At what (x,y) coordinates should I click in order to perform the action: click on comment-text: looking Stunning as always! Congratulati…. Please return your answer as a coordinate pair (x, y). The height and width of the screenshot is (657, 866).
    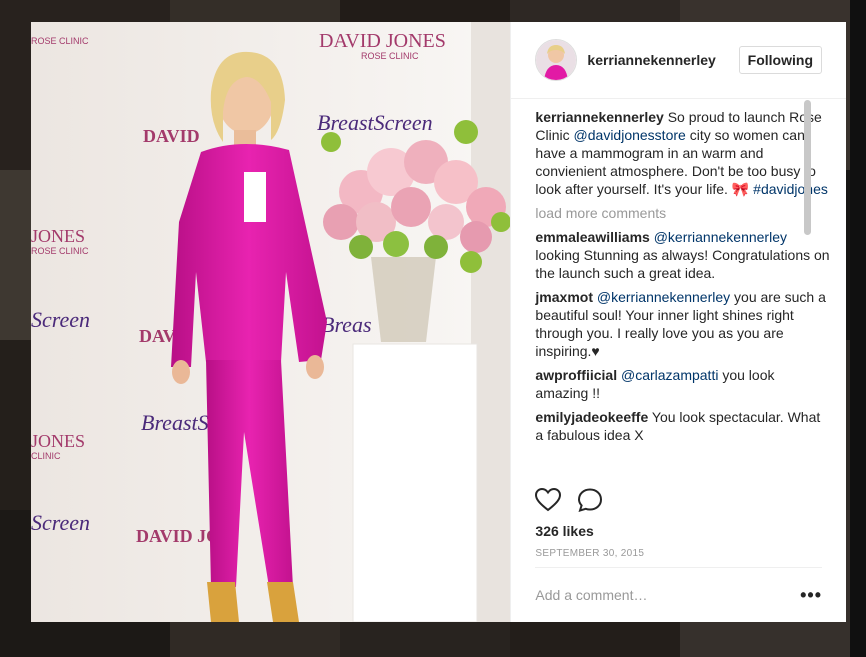
    Looking at the image, I should click on (682, 264).